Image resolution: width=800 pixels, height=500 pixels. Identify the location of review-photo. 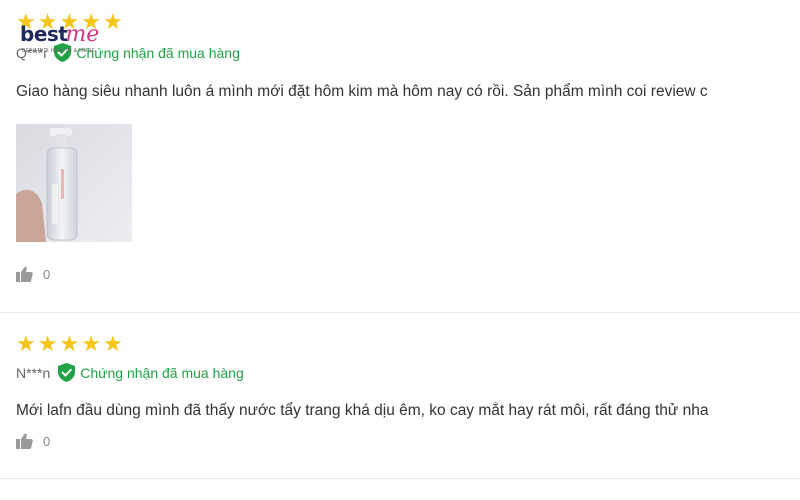
(74, 183).